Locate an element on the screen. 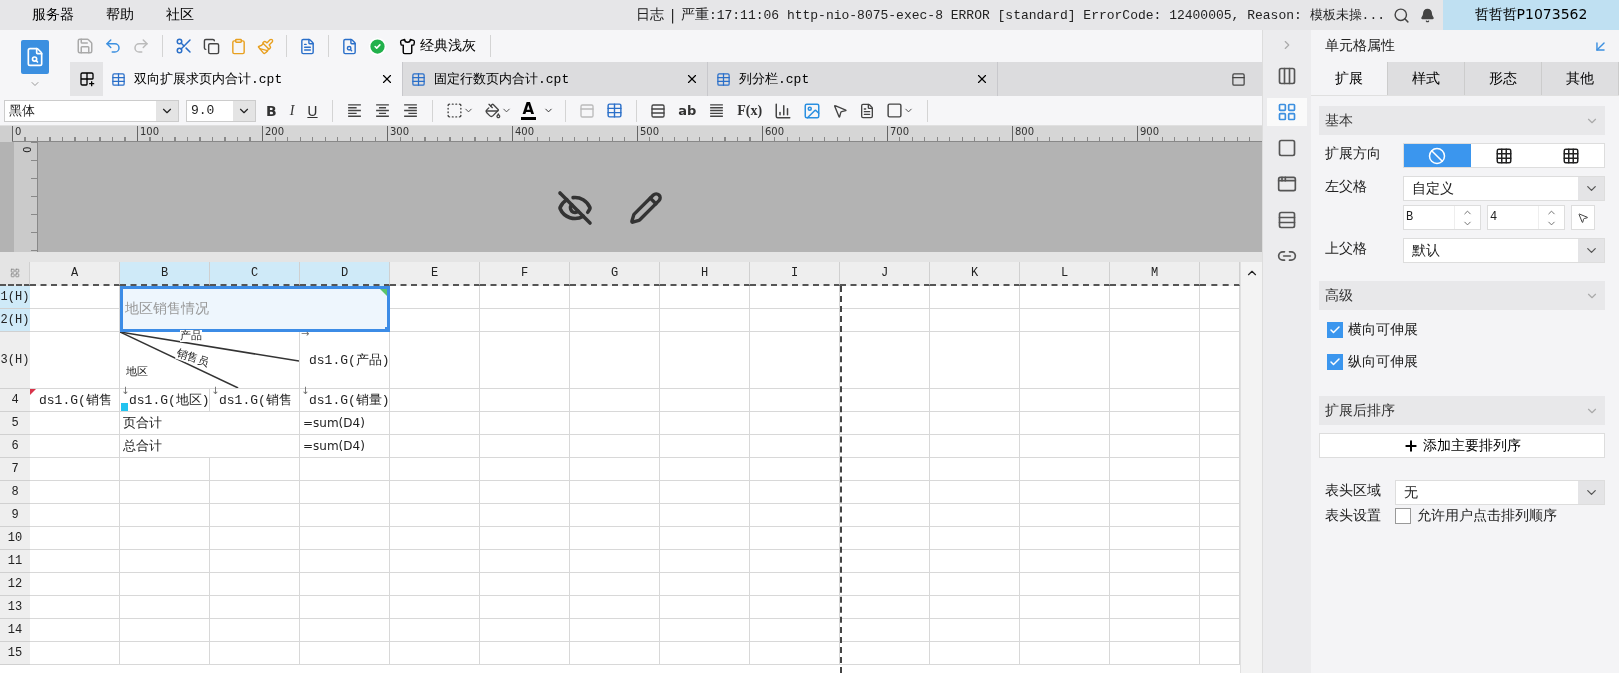  section-header: 扩展后排序 is located at coordinates (1462, 410).